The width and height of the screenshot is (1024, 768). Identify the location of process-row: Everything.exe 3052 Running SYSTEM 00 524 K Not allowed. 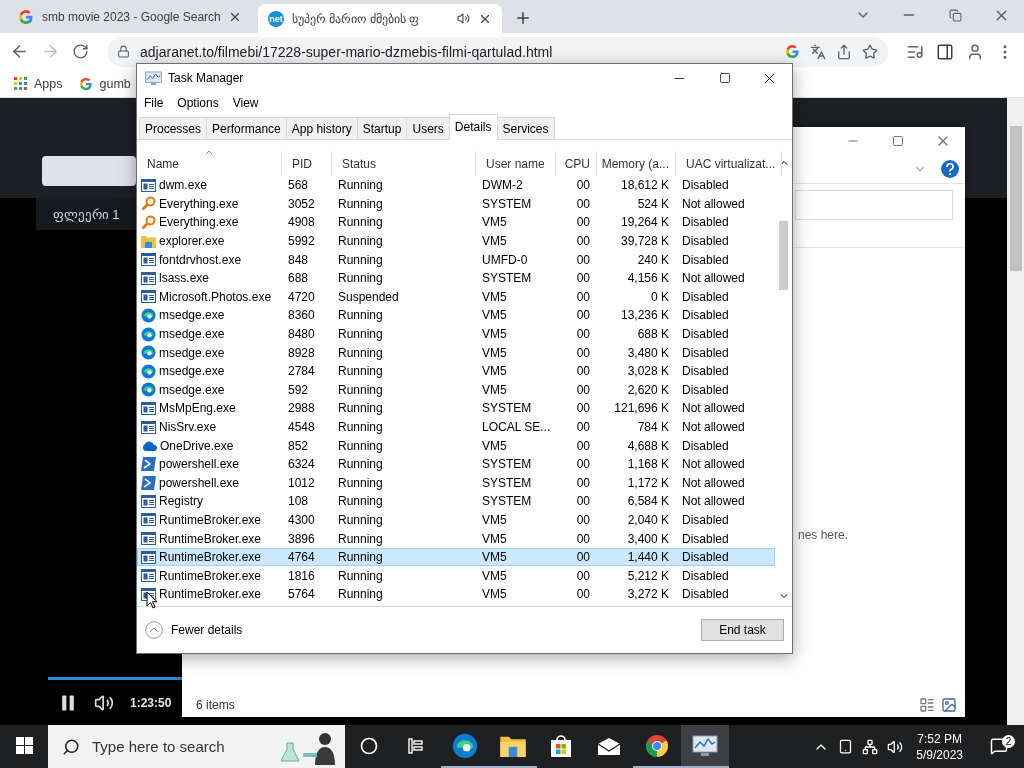
(456, 204).